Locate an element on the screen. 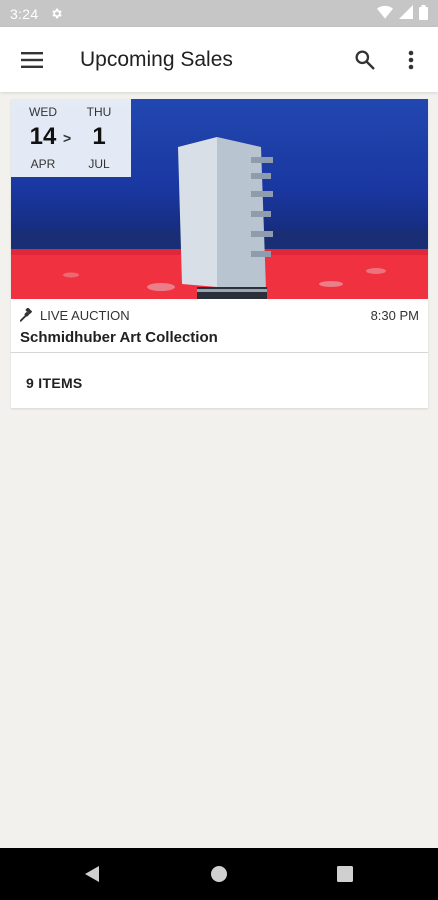  back-triangle-icon is located at coordinates (92, 874).